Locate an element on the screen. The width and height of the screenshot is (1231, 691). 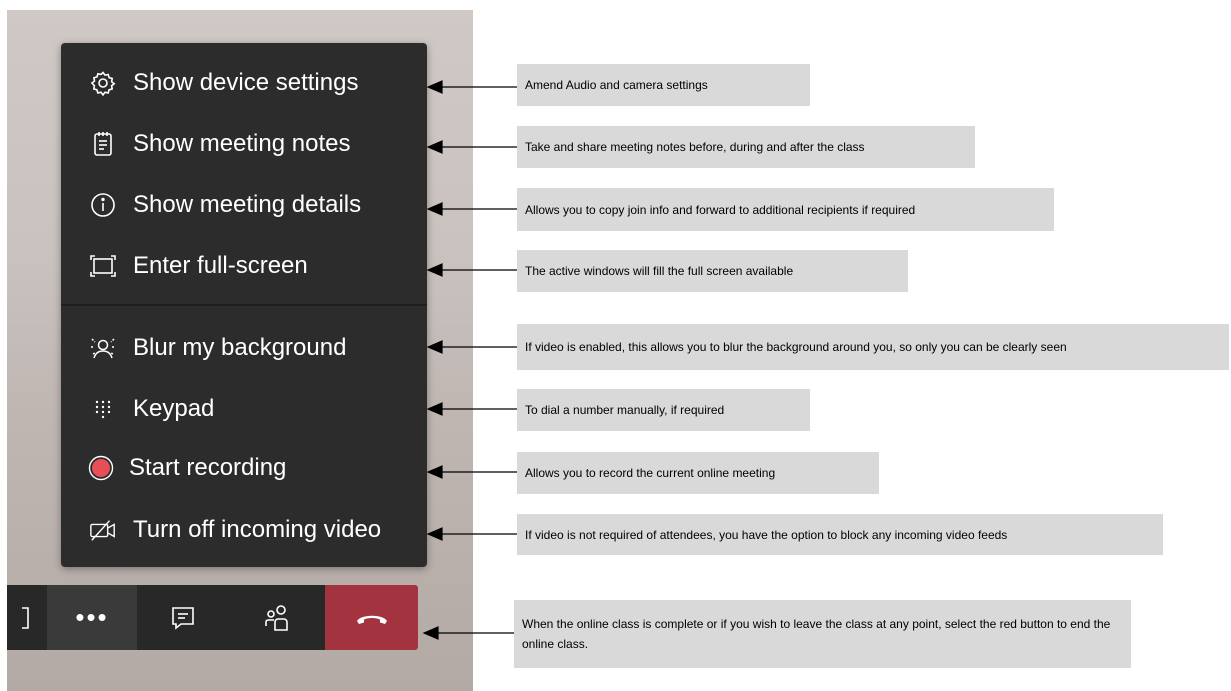
fullscreen-icon is located at coordinates (103, 266).